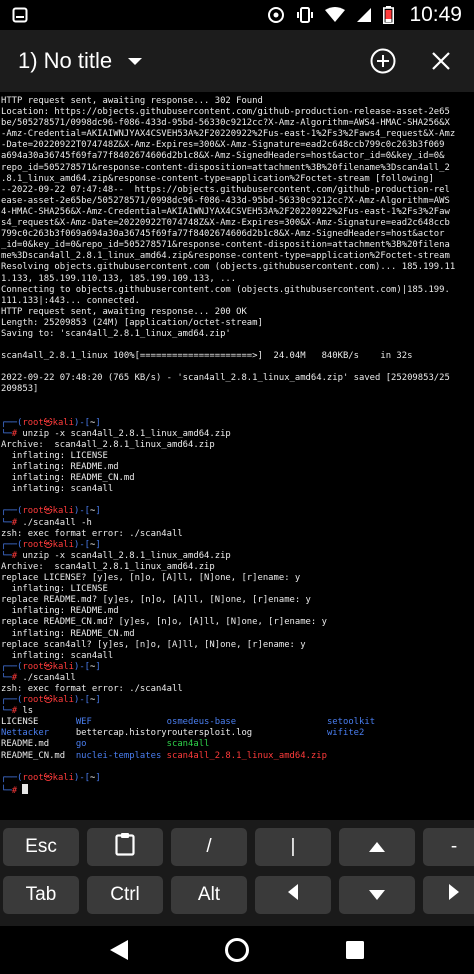 This screenshot has height=974, width=474. I want to click on ls-row: LICENSE WEF osmedeus-base setoolkit, so click(237, 722).